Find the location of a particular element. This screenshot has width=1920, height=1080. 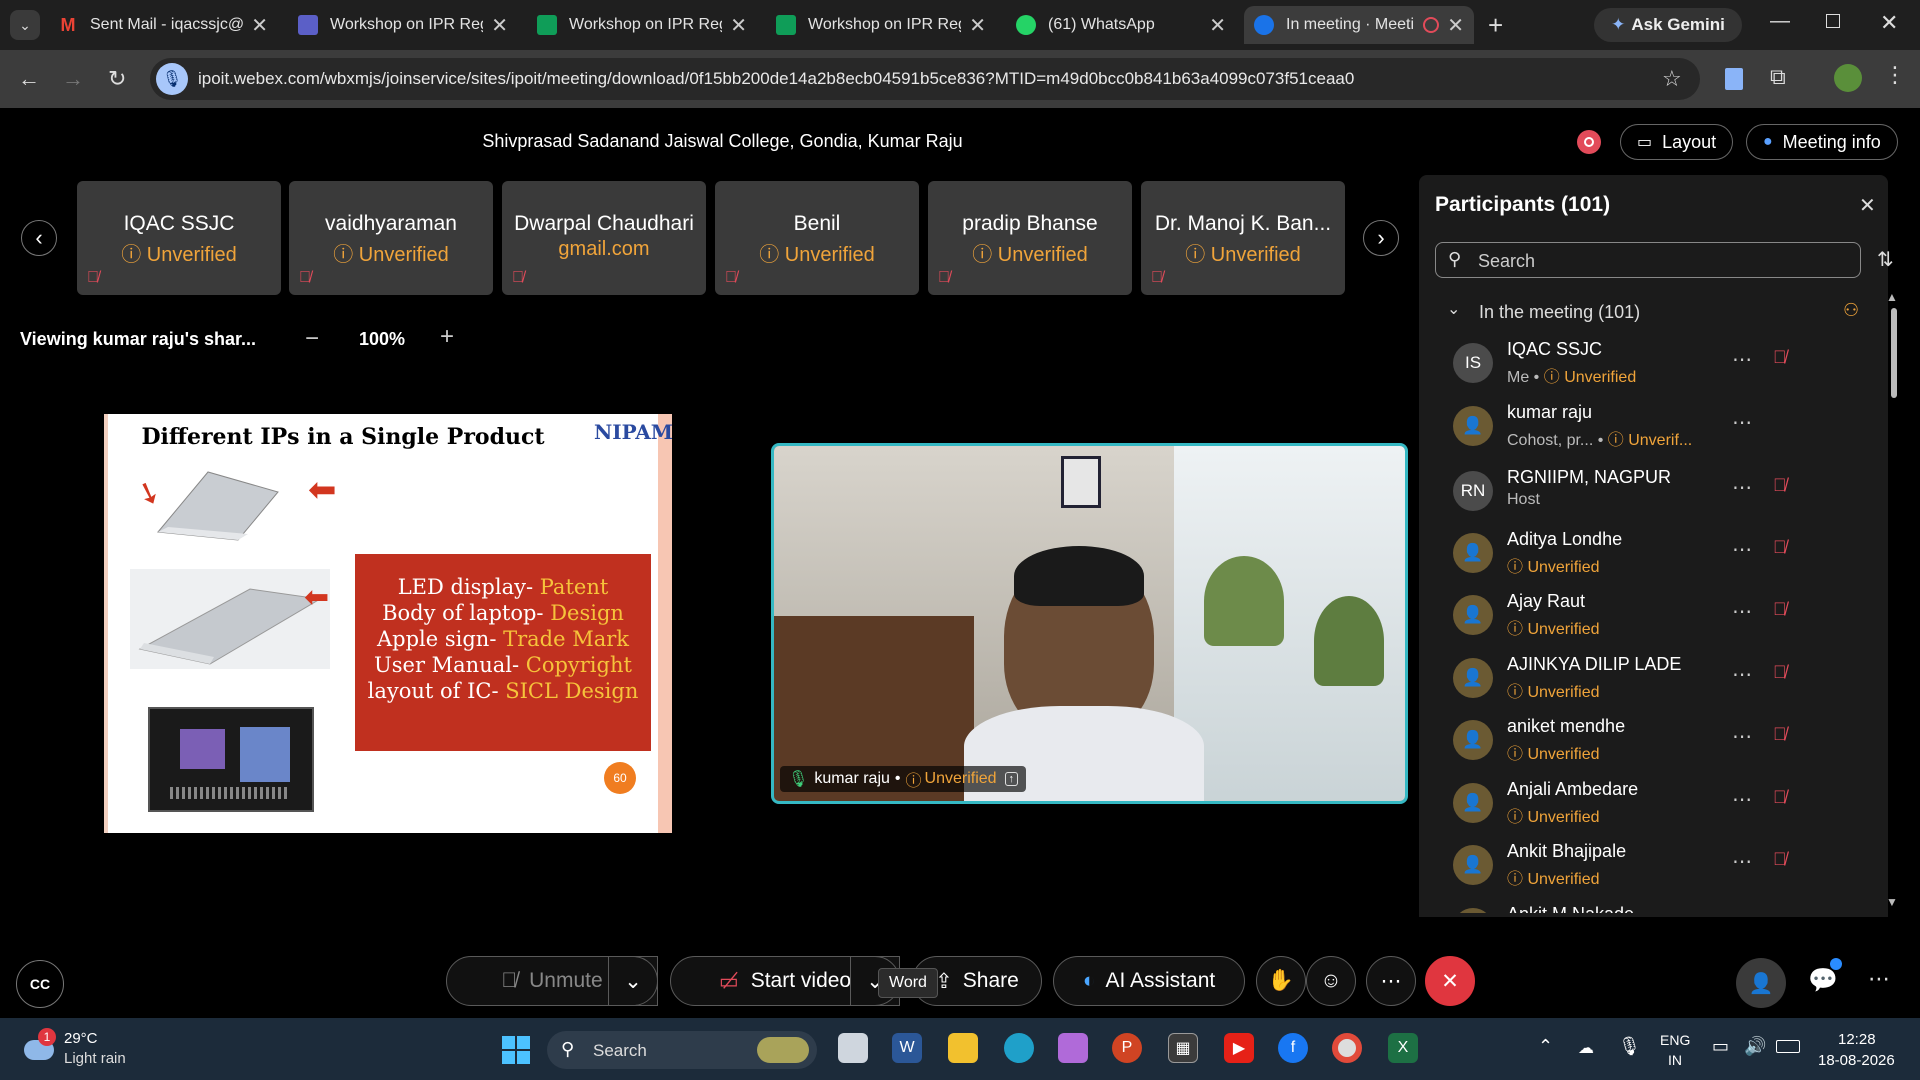

volume-icon: 🔊 is located at coordinates (1755, 1046).